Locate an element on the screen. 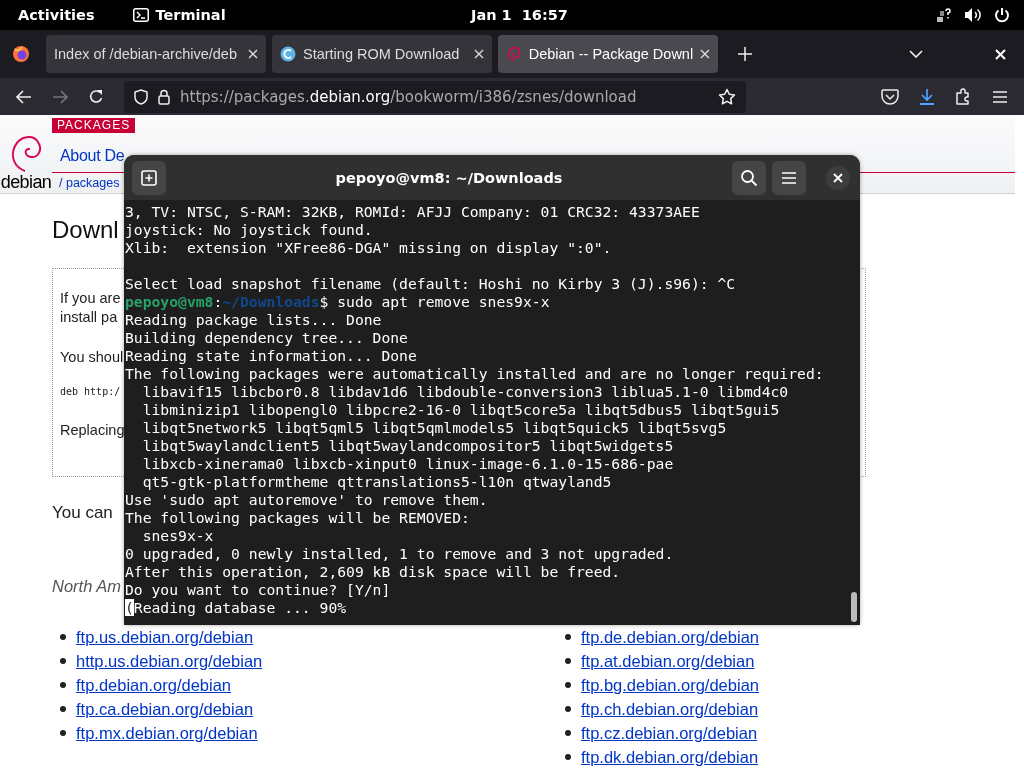 The width and height of the screenshot is (1024, 768). new-tab-icon is located at coordinates (745, 54).